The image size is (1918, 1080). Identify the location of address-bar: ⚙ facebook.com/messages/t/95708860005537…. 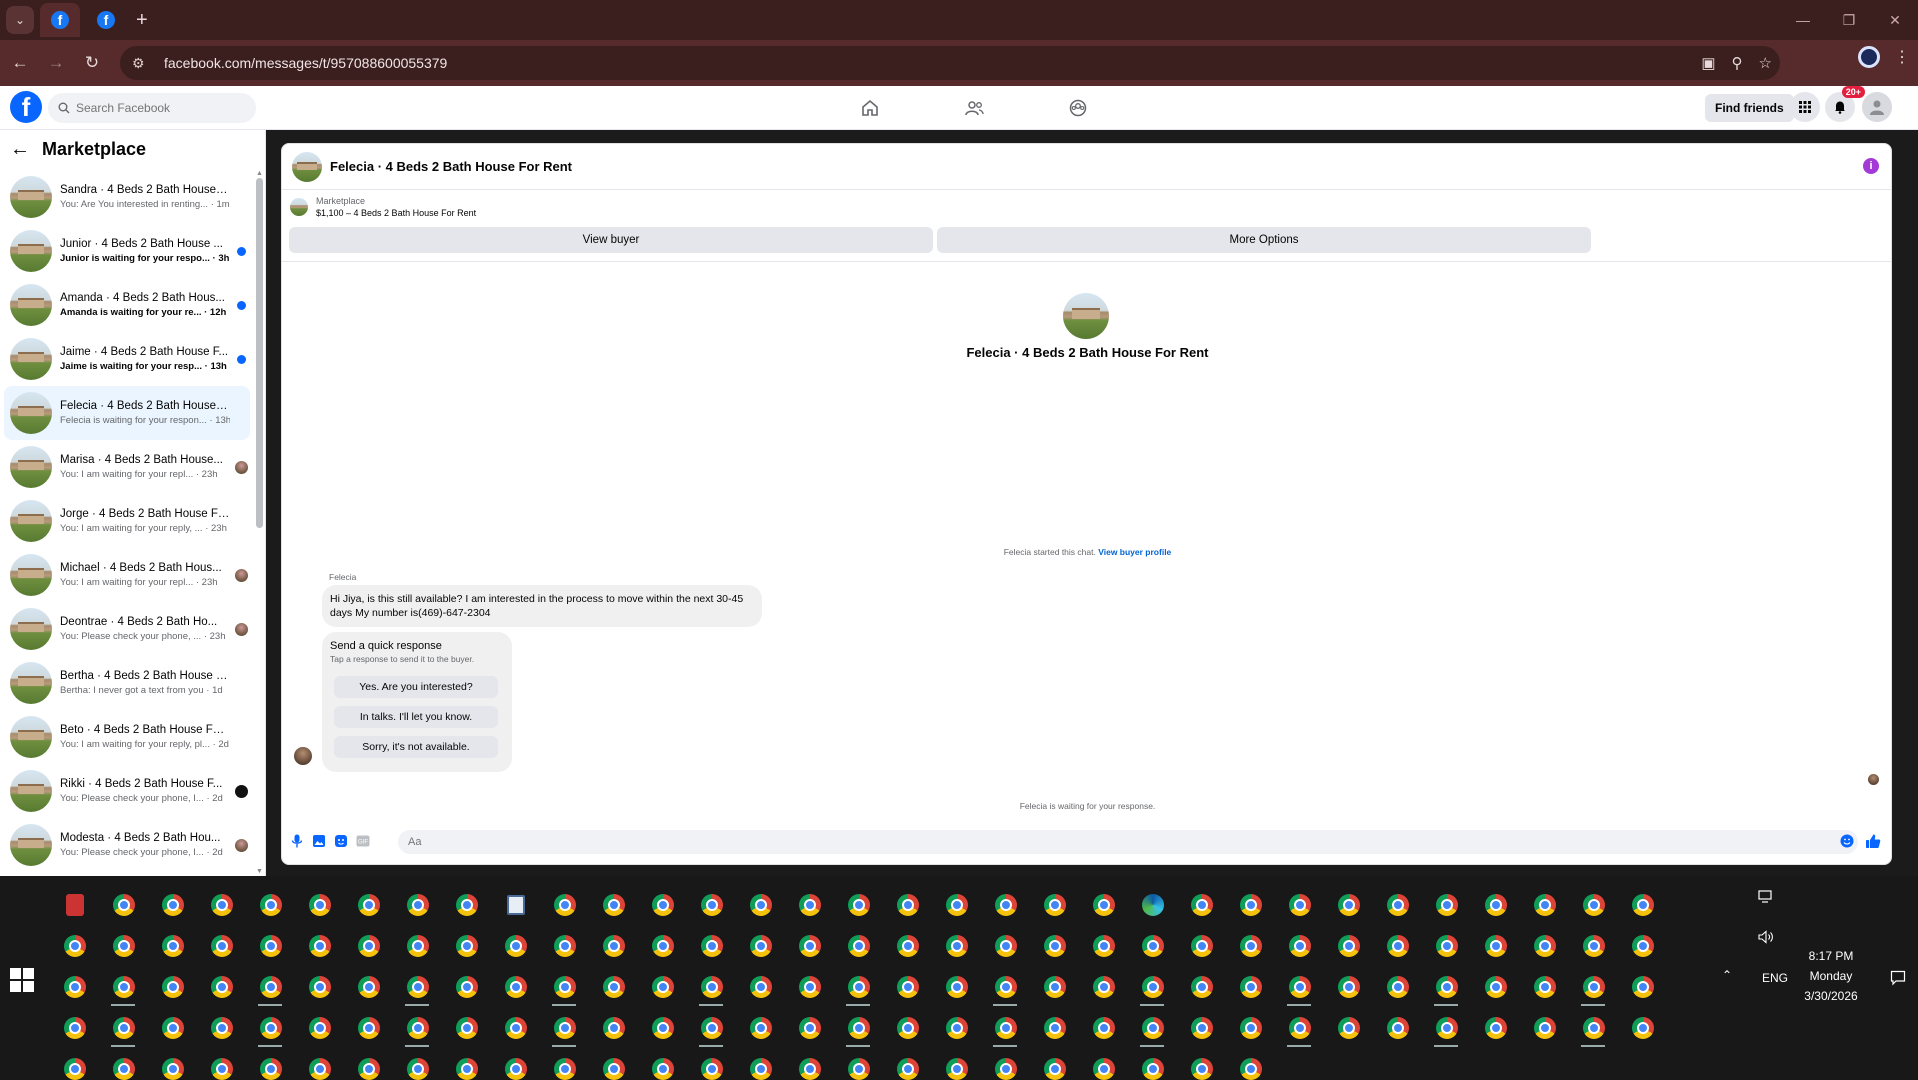
(950, 63).